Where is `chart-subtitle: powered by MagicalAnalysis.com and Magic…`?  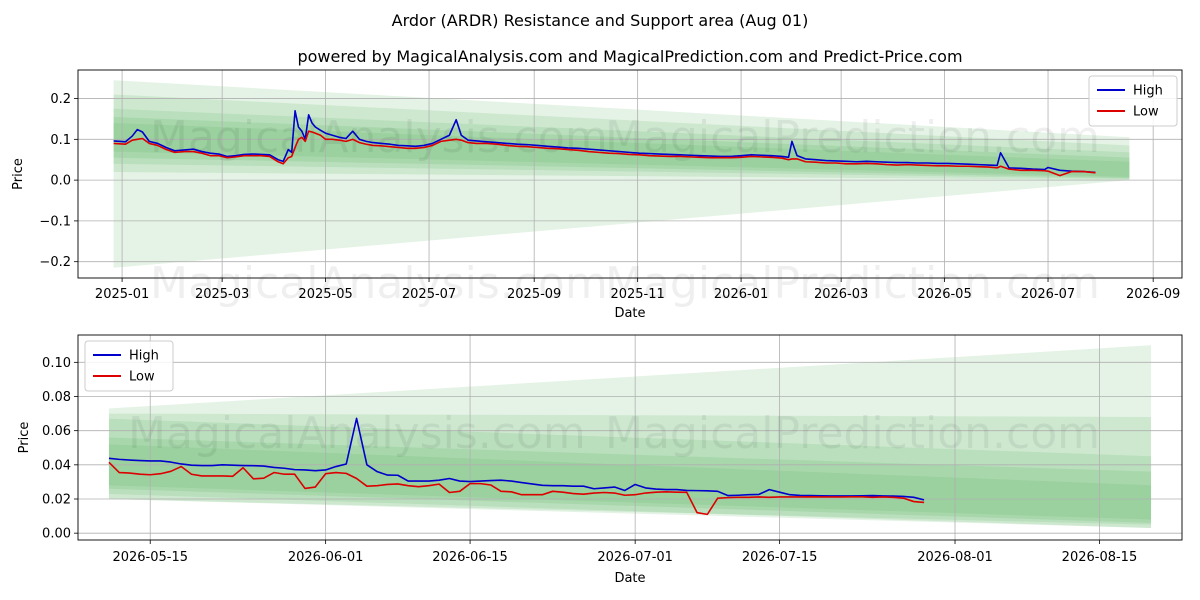
chart-subtitle: powered by MagicalAnalysis.com and Magic… is located at coordinates (629, 56).